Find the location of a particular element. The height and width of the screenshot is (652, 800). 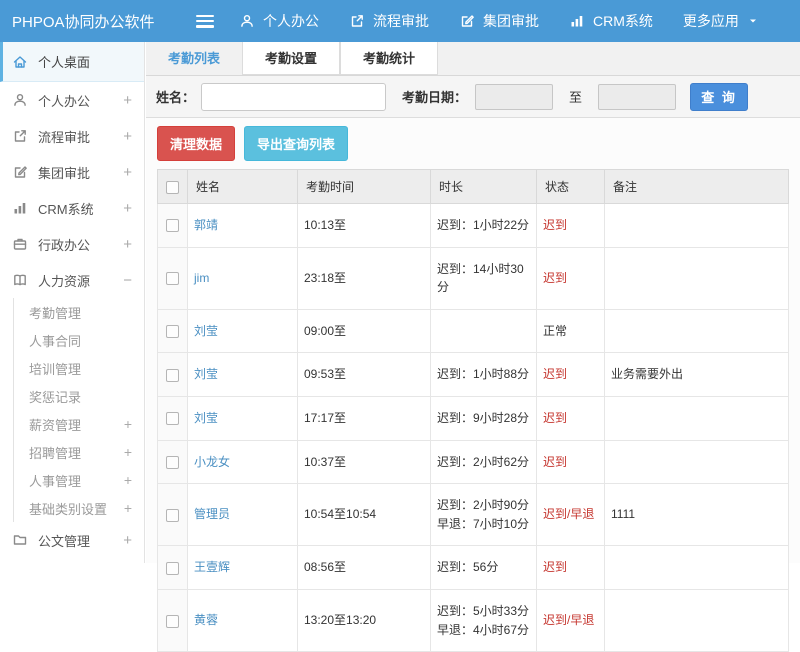

sidebar-subitem-6-2: 培训管理 is located at coordinates (79, 368).